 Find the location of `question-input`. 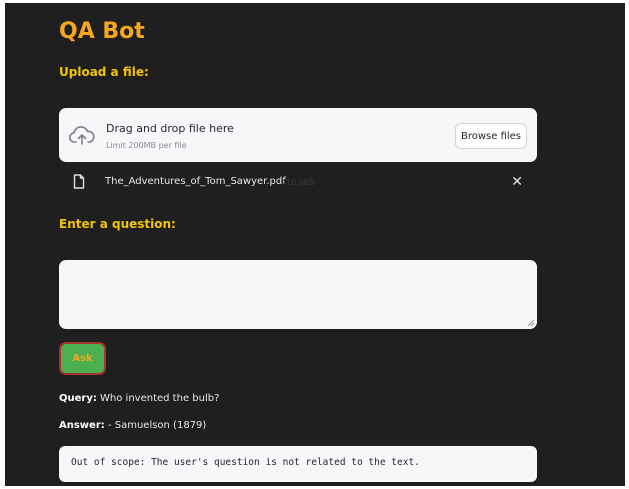

question-input is located at coordinates (298, 294).